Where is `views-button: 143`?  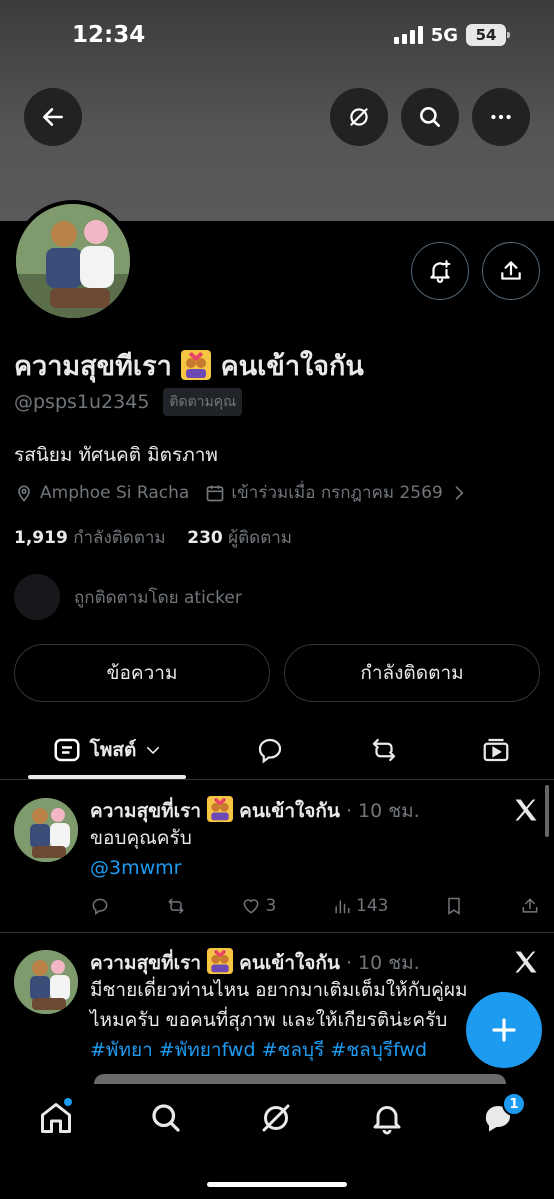 views-button: 143 is located at coordinates (360, 906).